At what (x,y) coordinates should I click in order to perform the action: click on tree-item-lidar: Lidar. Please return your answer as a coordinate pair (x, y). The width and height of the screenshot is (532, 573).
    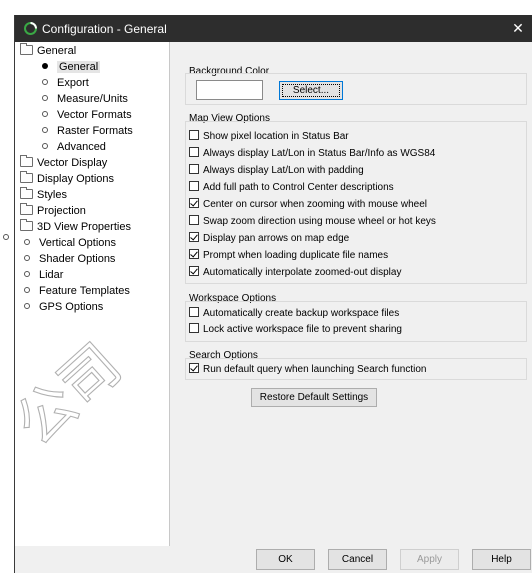
    Looking at the image, I should click on (43, 275).